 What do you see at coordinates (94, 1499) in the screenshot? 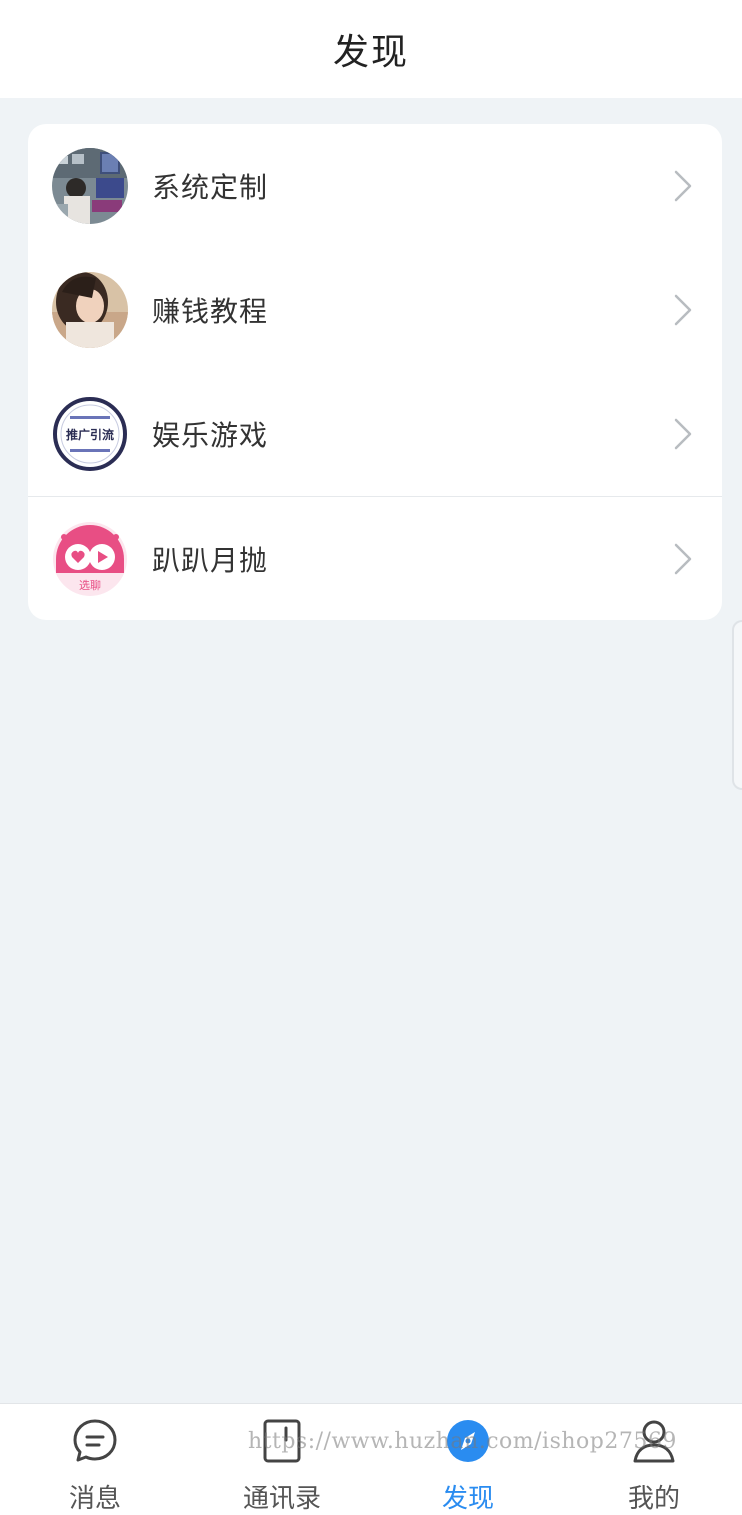
I see `tab-label: 消息` at bounding box center [94, 1499].